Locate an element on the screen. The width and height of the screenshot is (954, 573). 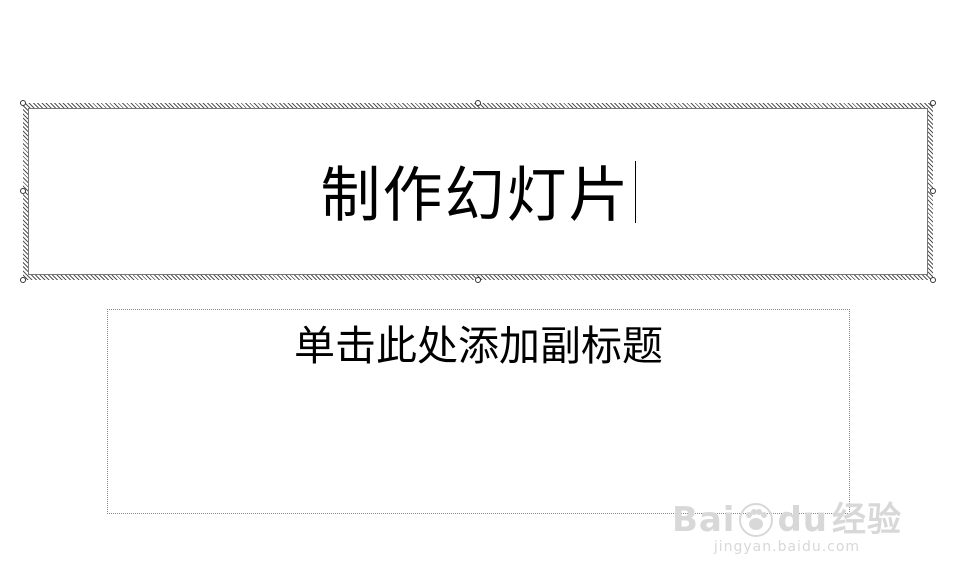
subtitle-placeholder-text: 单击此处添加副标题 is located at coordinates (478, 346).